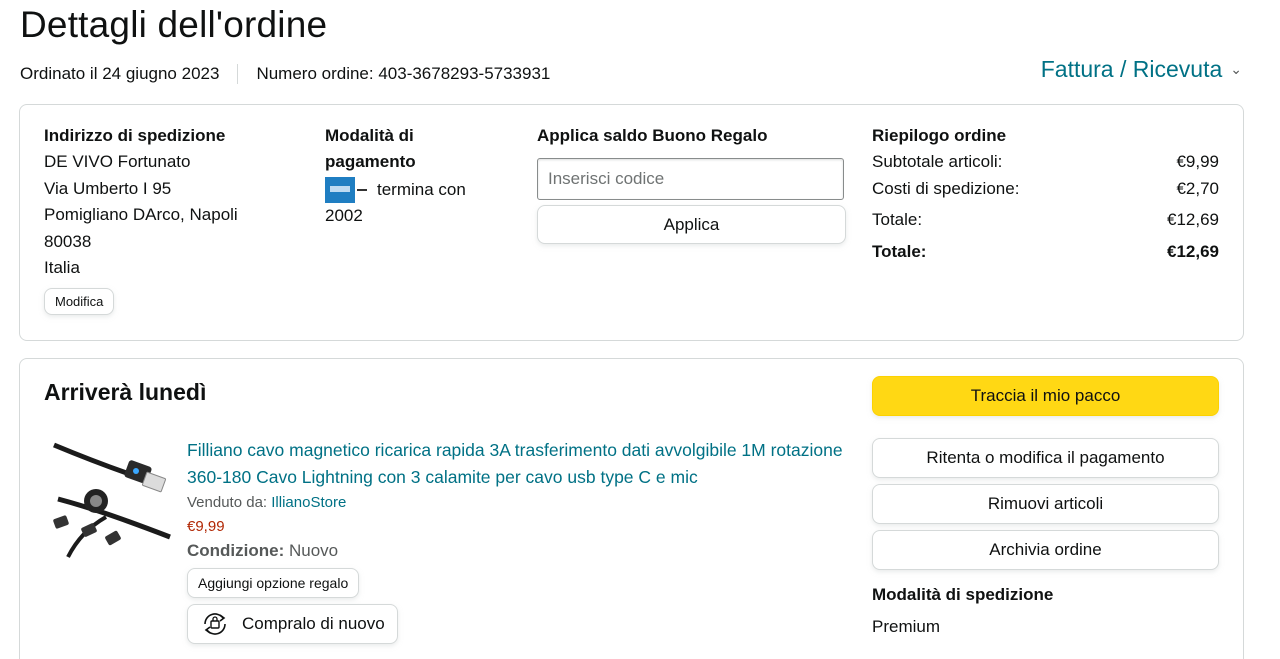 Image resolution: width=1280 pixels, height=659 pixels. I want to click on summary-value: €9,99, so click(1197, 161).